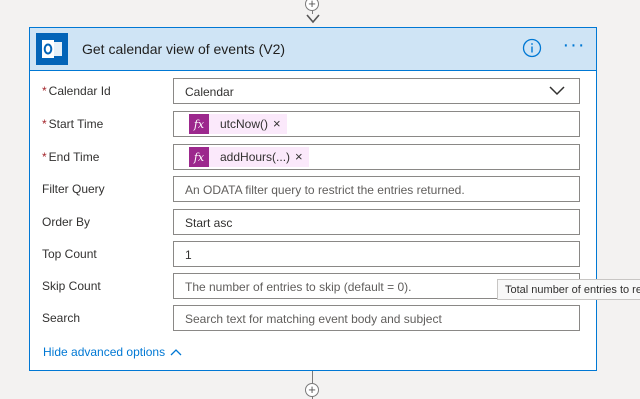  What do you see at coordinates (73, 124) in the screenshot?
I see `start-time-label: * Start Time` at bounding box center [73, 124].